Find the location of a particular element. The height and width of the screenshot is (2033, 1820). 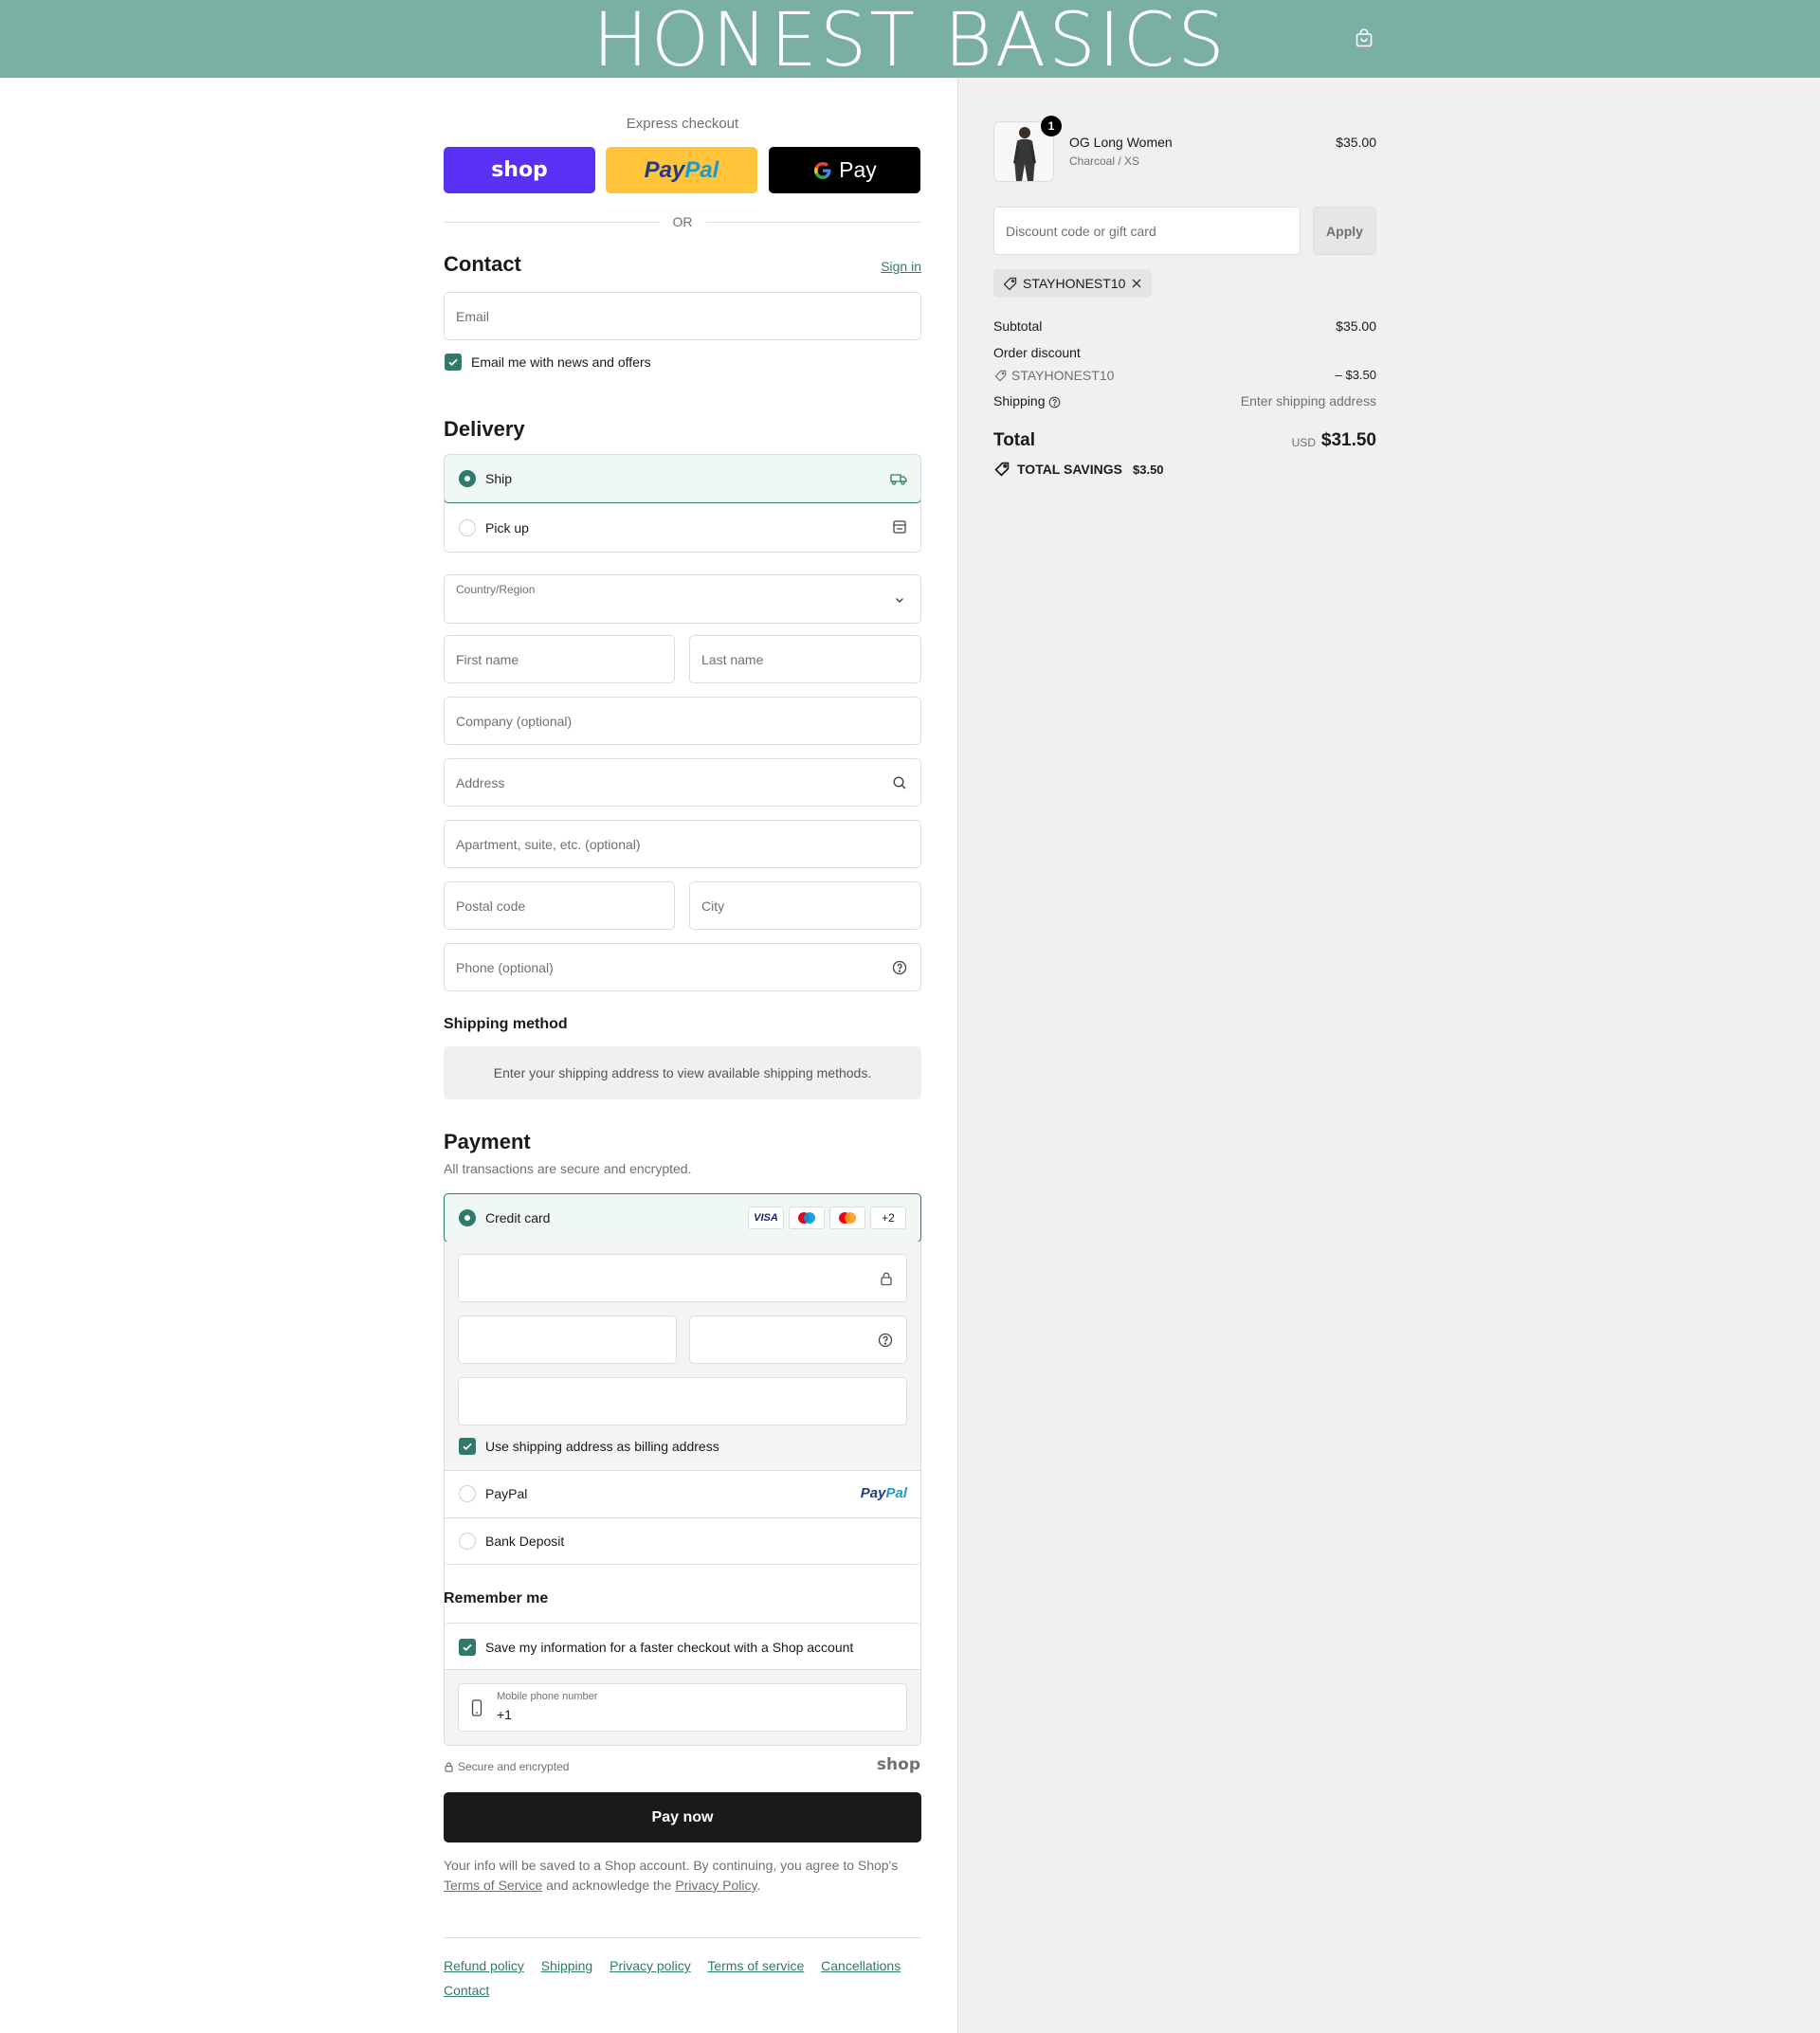

email-field: Email is located at coordinates (682, 316).